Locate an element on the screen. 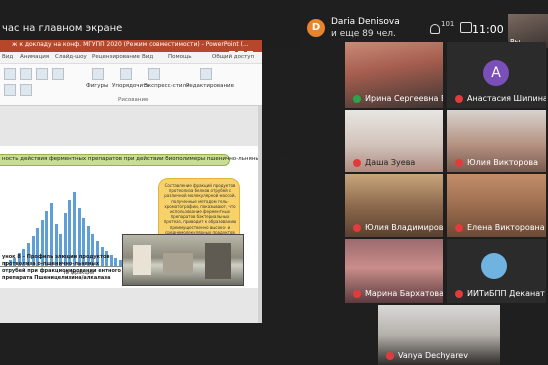  robot-avatar-icon is located at coordinates (494, 266).